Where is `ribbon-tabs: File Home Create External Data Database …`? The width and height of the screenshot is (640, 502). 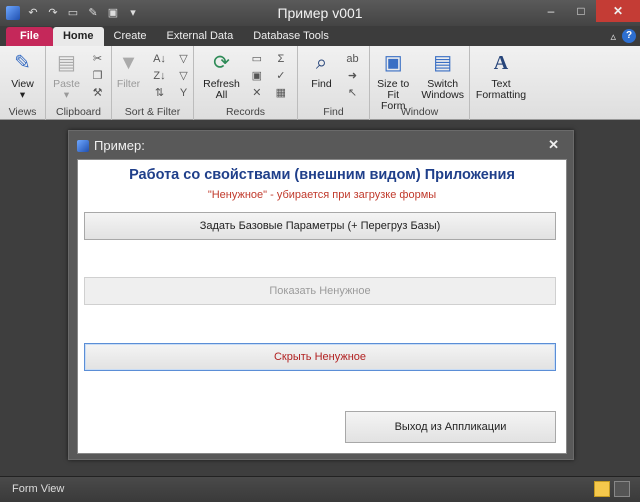 ribbon-tabs: File Home Create External Data Database … is located at coordinates (320, 36).